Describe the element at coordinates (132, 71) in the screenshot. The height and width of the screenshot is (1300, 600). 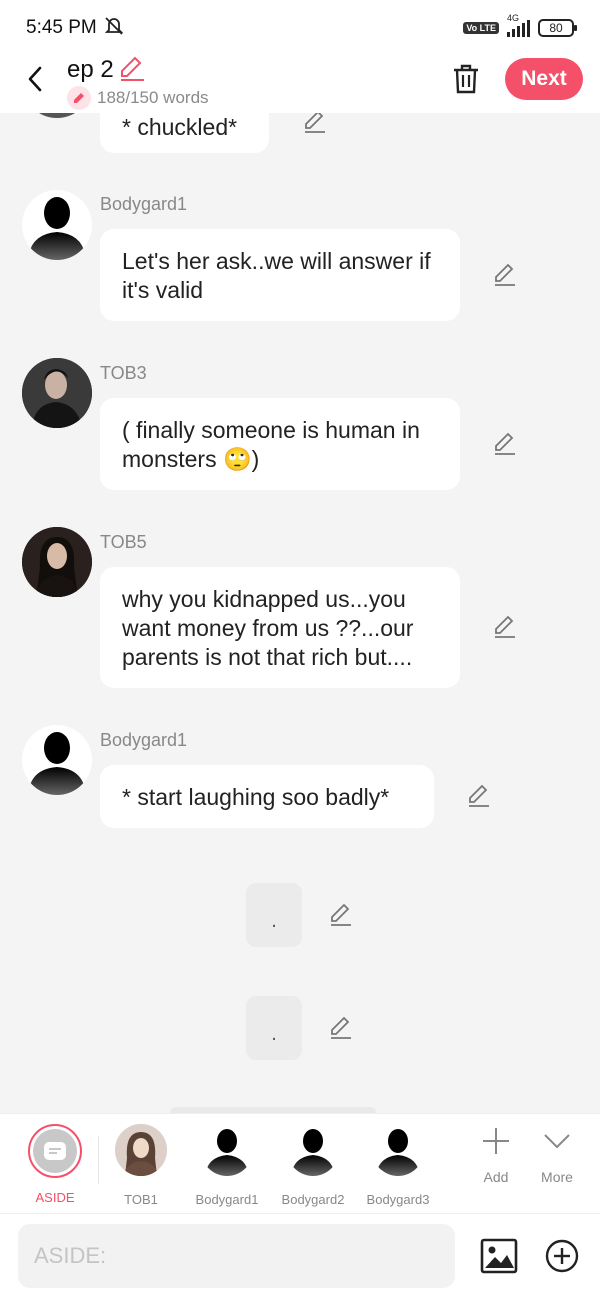
I see `edit-title-icon` at that location.